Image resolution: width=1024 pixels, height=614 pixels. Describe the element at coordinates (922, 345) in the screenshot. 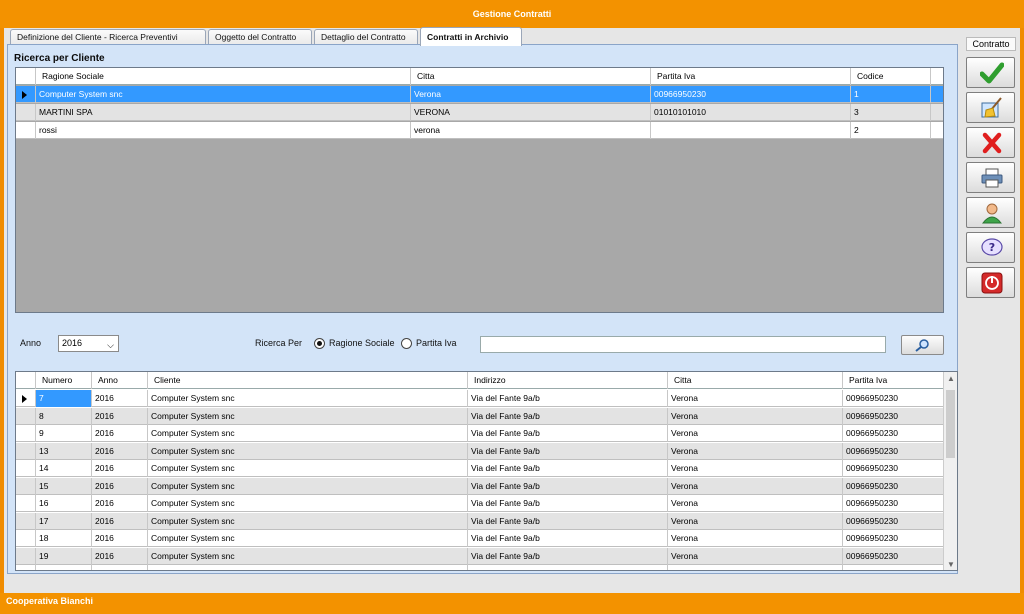

I see `search-button` at that location.